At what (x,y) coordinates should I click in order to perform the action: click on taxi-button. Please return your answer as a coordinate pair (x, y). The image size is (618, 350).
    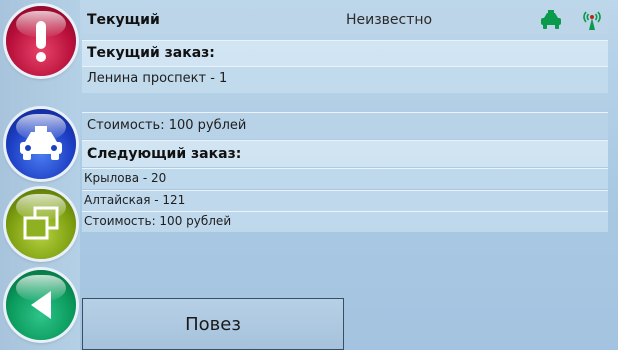
    Looking at the image, I should click on (41, 144).